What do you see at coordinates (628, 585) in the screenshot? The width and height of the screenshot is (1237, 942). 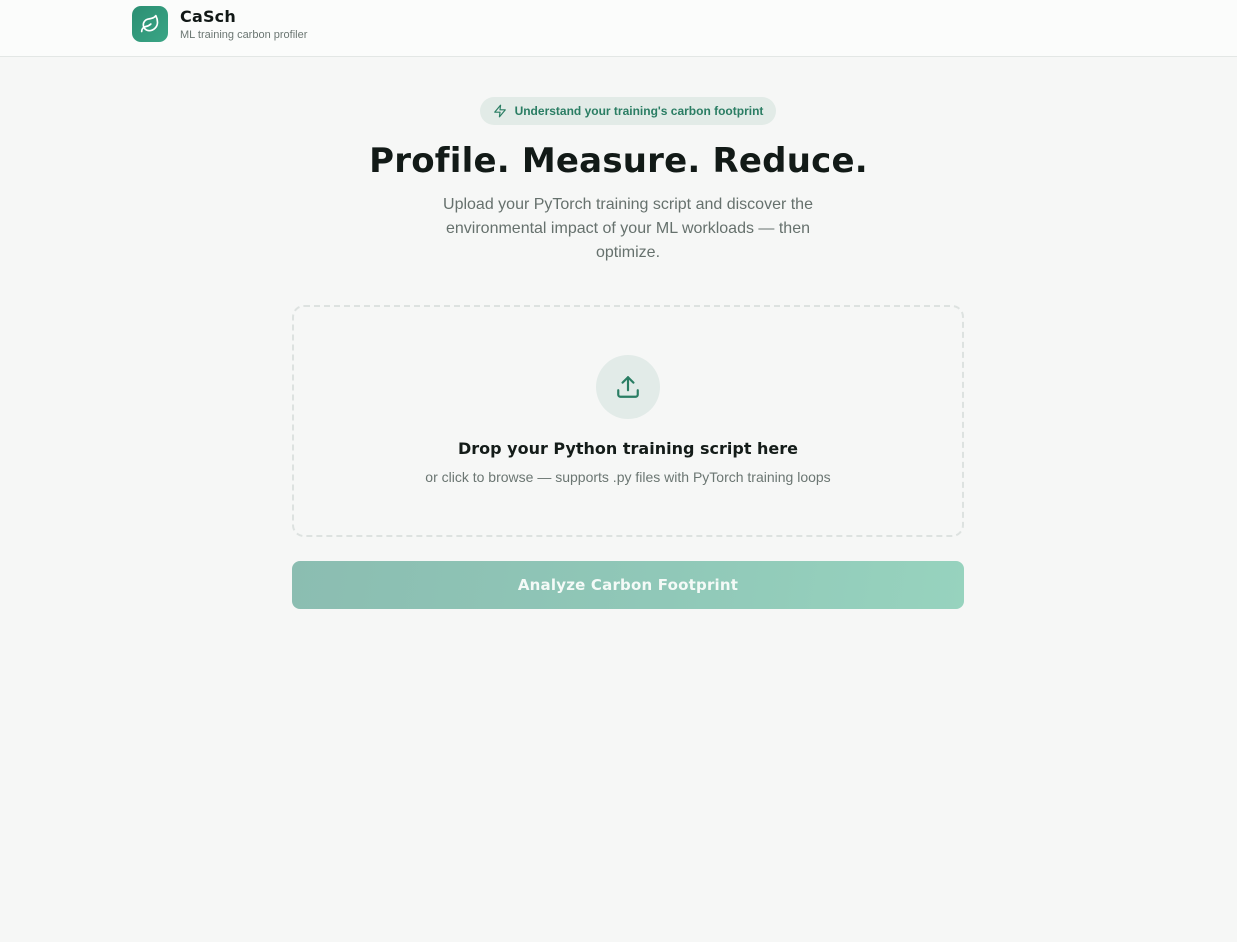 I see `analyze-button: Analyze Carbon Footprint` at bounding box center [628, 585].